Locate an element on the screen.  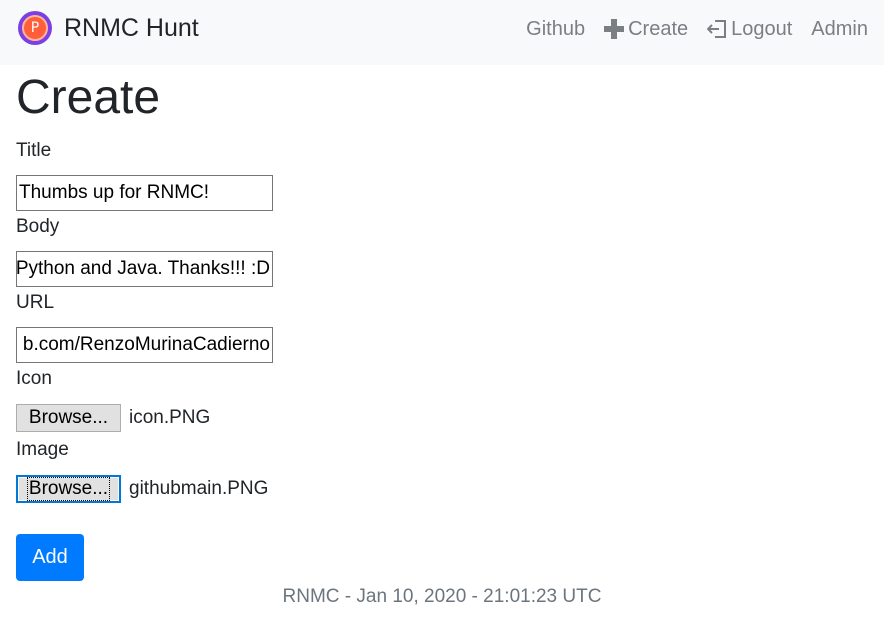
nav-link-create: Create is located at coordinates (646, 29).